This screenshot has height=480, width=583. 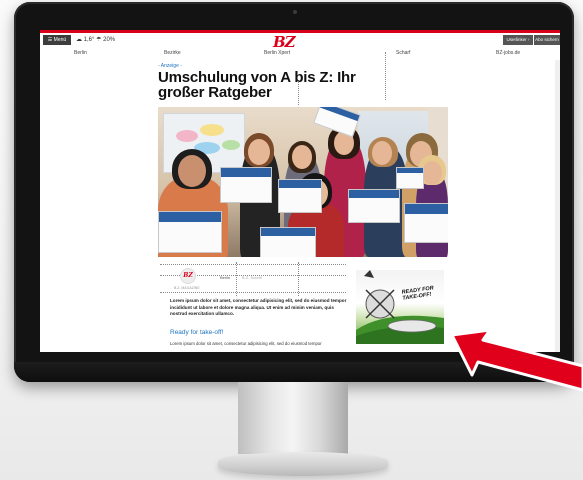 What do you see at coordinates (516, 360) in the screenshot?
I see `red-arrow-pointer-icon` at bounding box center [516, 360].